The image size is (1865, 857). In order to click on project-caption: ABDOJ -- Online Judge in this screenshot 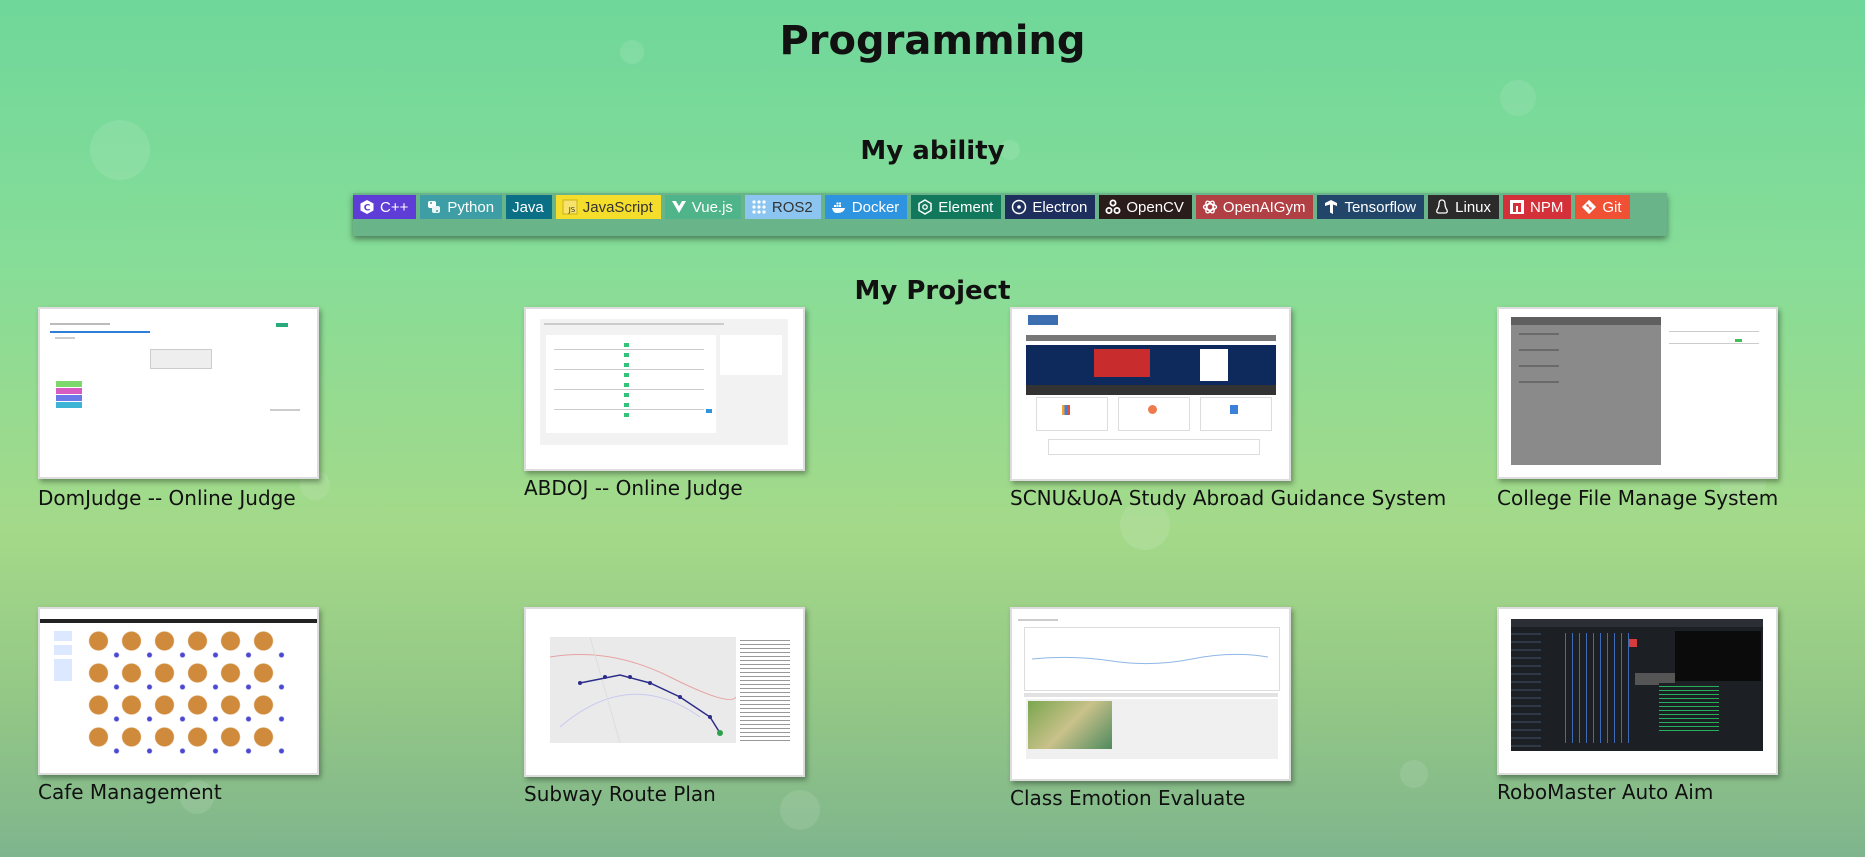, I will do `click(633, 488)`.